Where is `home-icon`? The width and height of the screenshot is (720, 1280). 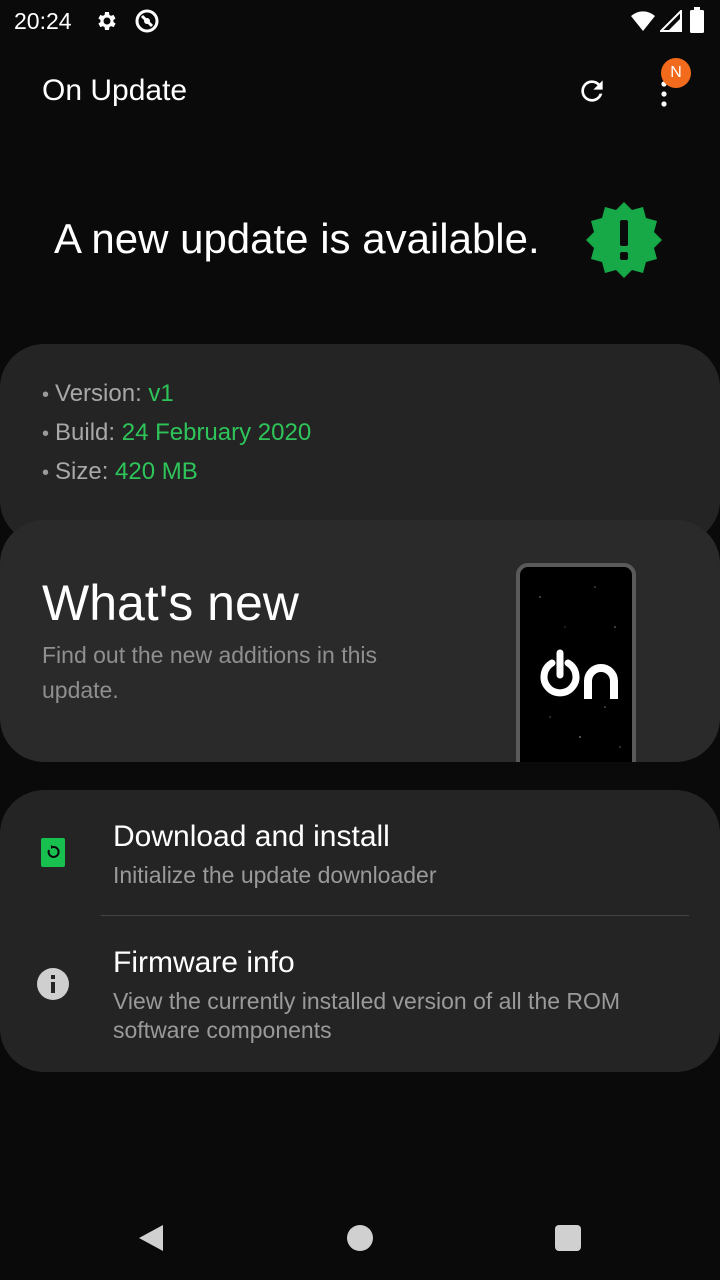
home-icon is located at coordinates (360, 1238).